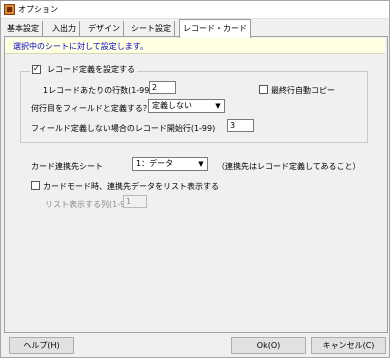  I want to click on auto-copy-label: 最終行自動コピー, so click(303, 90).